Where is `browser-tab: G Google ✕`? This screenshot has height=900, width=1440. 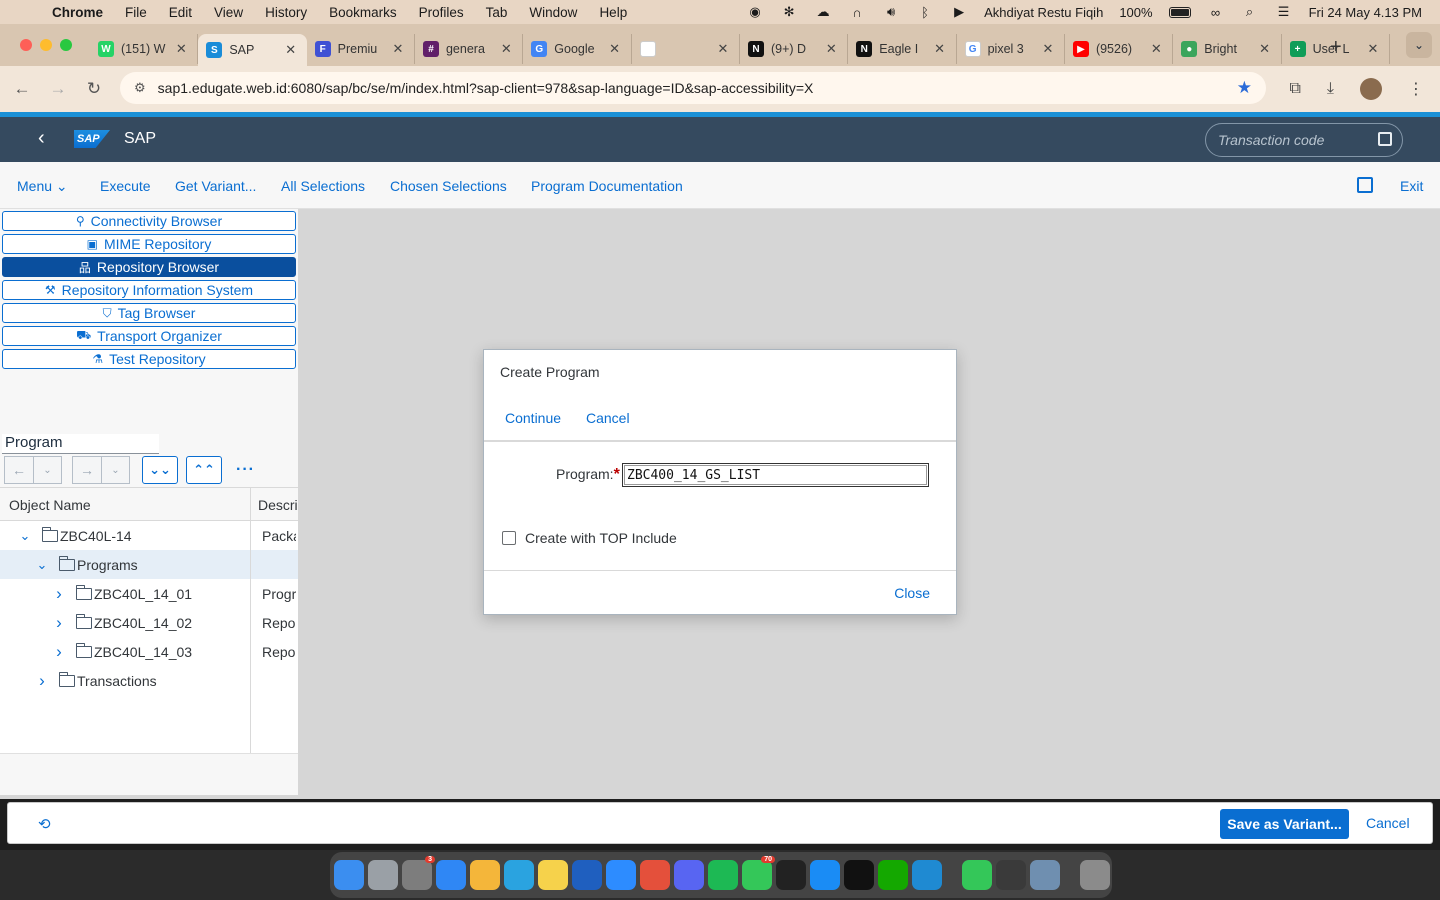
browser-tab: G Google ✕ is located at coordinates (577, 49).